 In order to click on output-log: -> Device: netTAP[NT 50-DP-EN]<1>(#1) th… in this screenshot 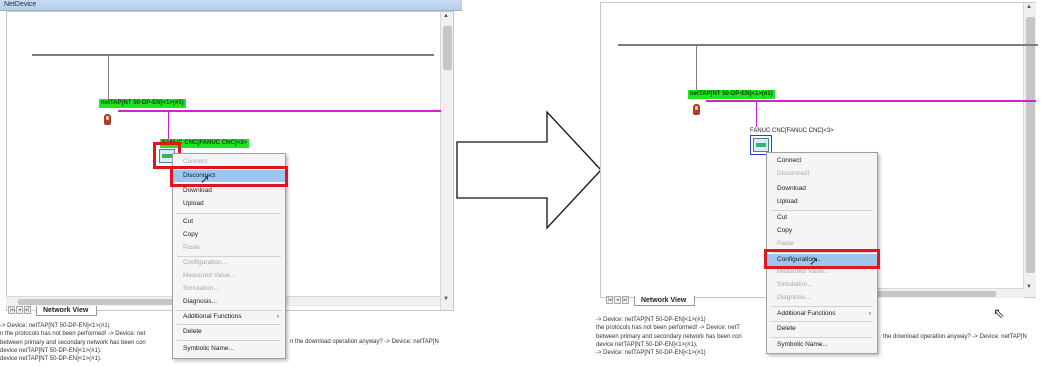, I will do `click(669, 336)`.